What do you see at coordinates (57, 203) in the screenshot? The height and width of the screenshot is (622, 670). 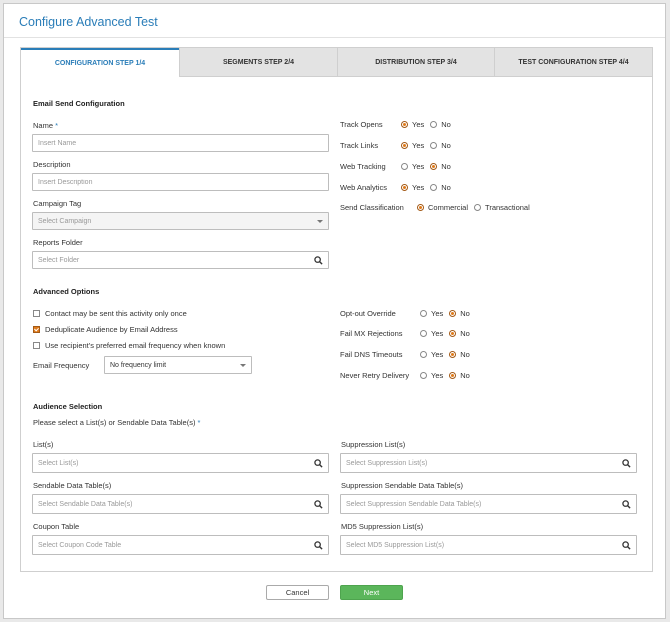 I see `campaign-tag-label: Campaign Tag` at bounding box center [57, 203].